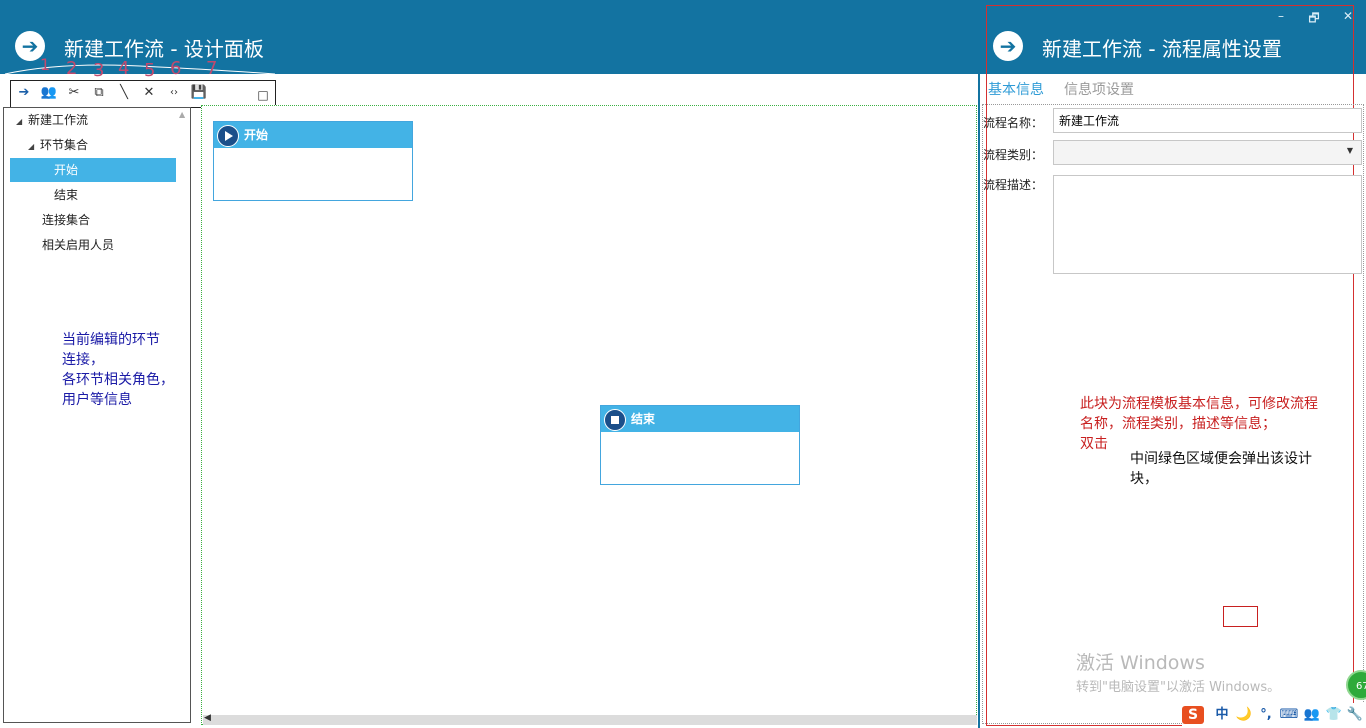  What do you see at coordinates (71, 68) in the screenshot?
I see `sketch-number-2: 2` at bounding box center [71, 68].